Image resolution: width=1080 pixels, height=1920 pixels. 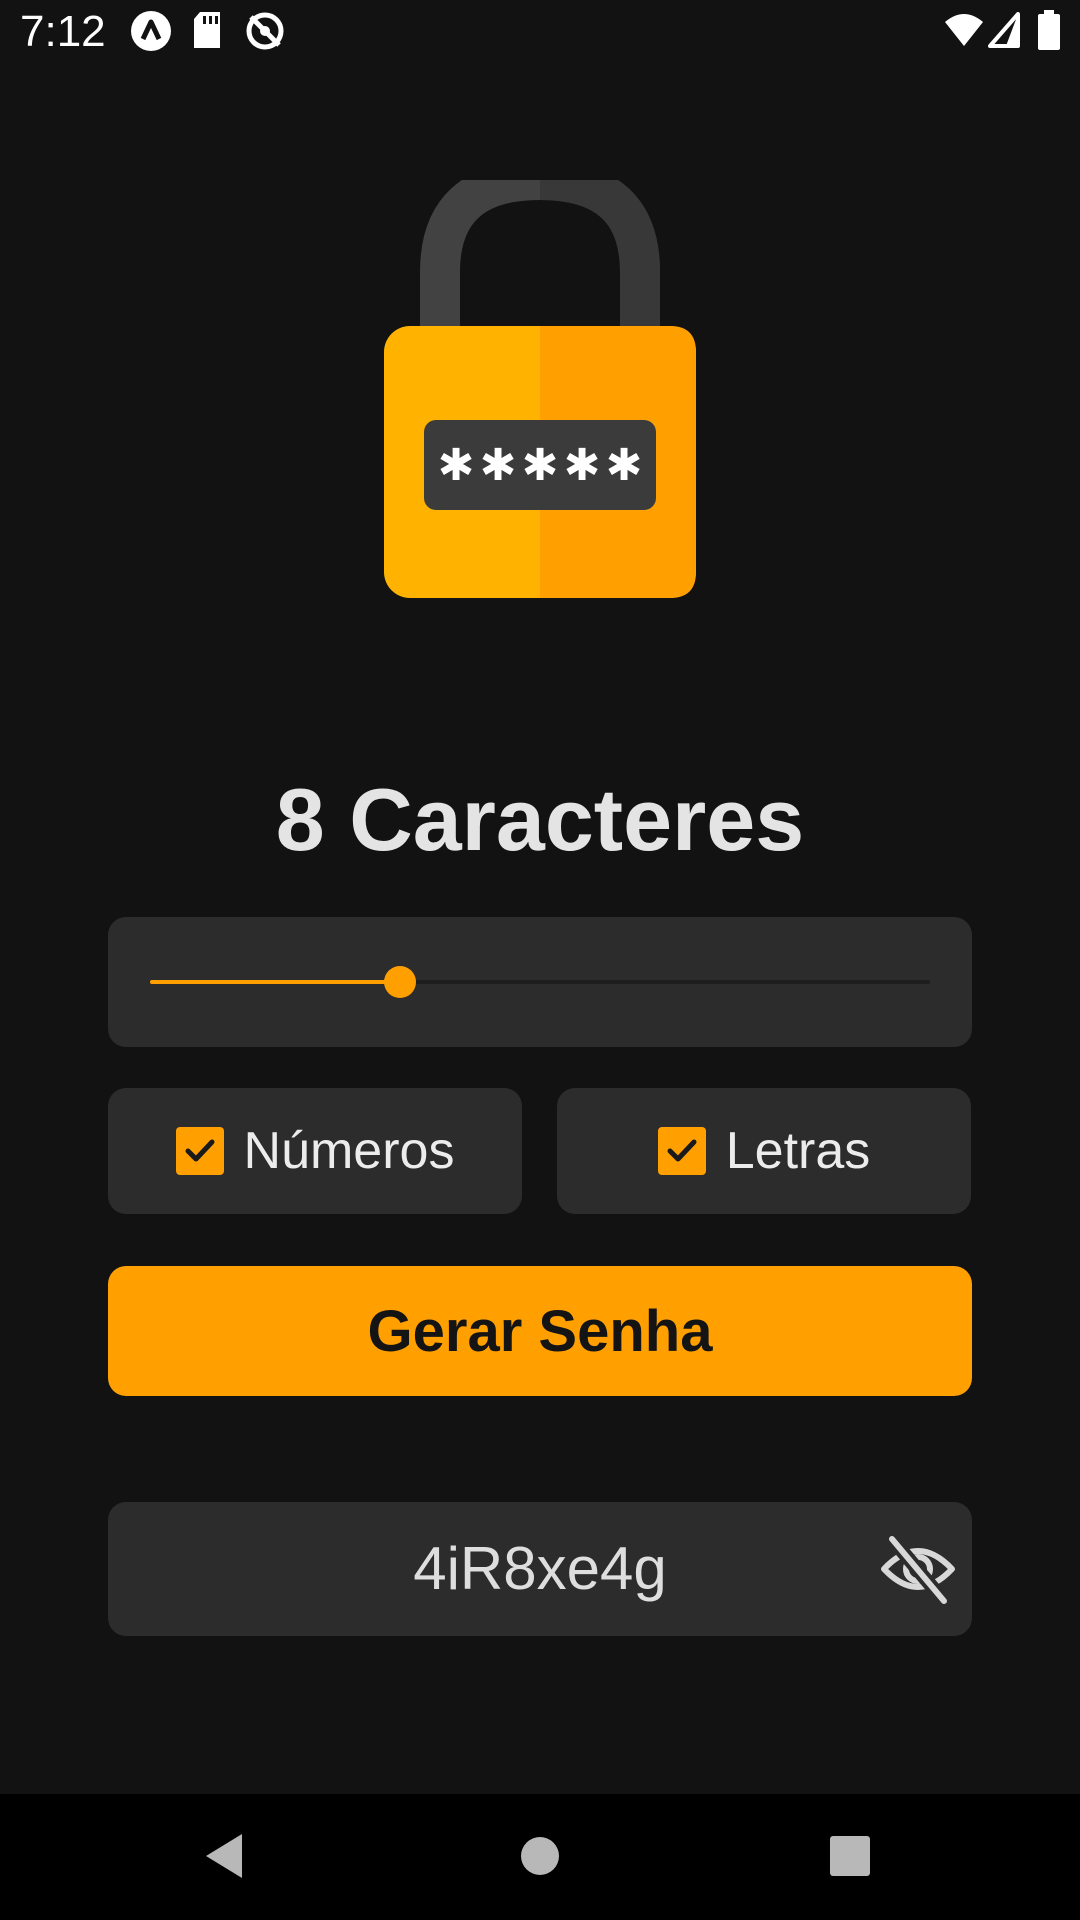 I want to click on recents-icon, so click(x=850, y=1856).